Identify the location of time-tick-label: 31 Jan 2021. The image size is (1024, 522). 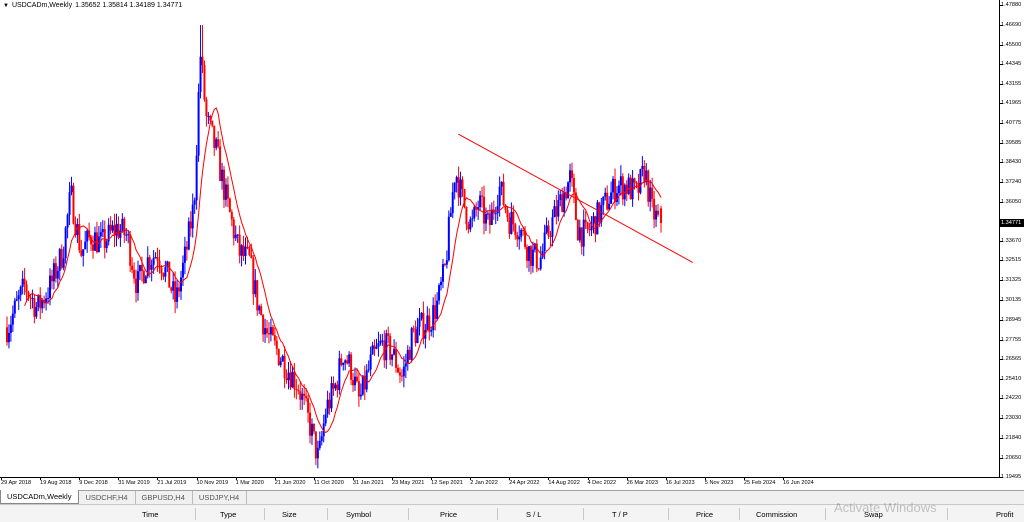
(368, 481).